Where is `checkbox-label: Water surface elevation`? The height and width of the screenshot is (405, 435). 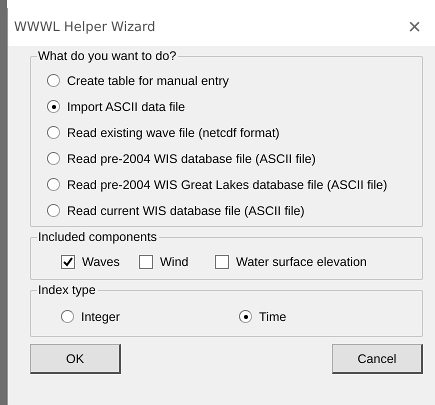 checkbox-label: Water surface elevation is located at coordinates (301, 261).